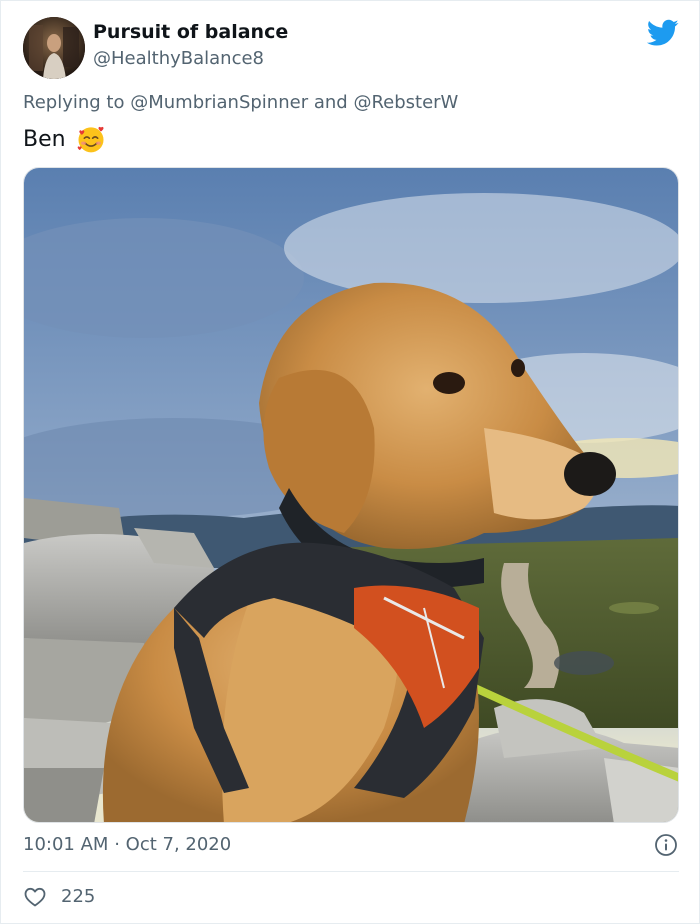 This screenshot has width=700, height=924. I want to click on heart-outline-icon, so click(35, 897).